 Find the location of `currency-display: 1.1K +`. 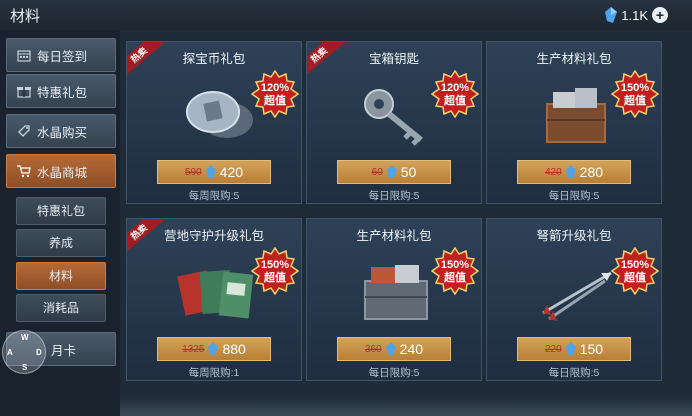

currency-display: 1.1K + is located at coordinates (636, 15).